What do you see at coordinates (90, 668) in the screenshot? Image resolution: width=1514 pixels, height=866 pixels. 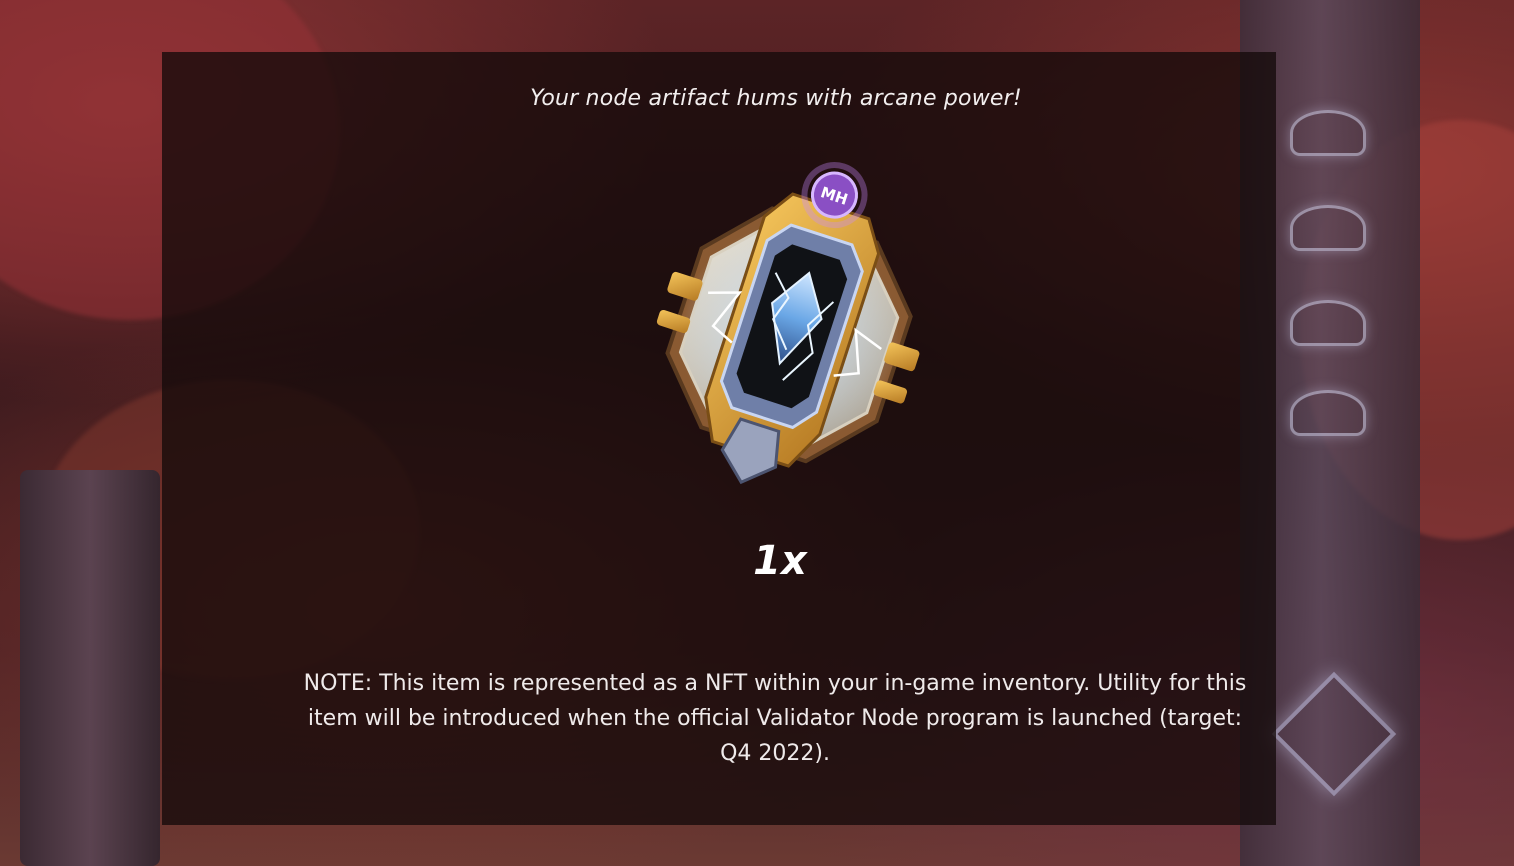 I see `background-tree-trunk` at bounding box center [90, 668].